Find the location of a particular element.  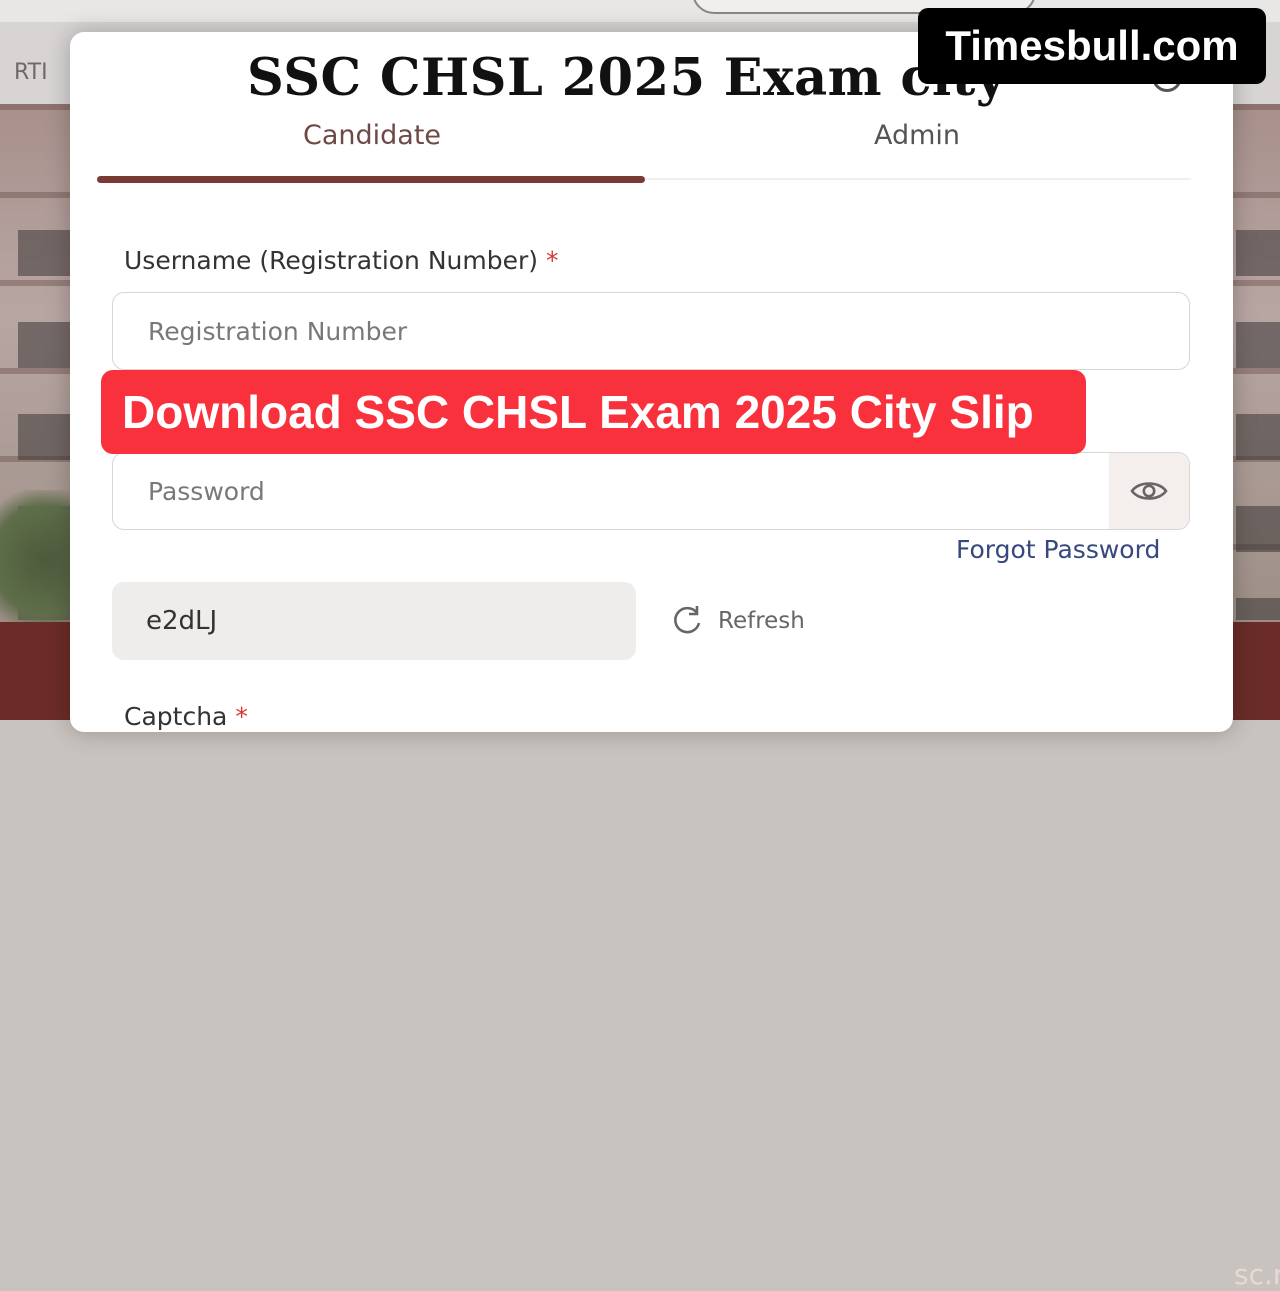

captcha-display: e2dLJ is located at coordinates (374, 621).